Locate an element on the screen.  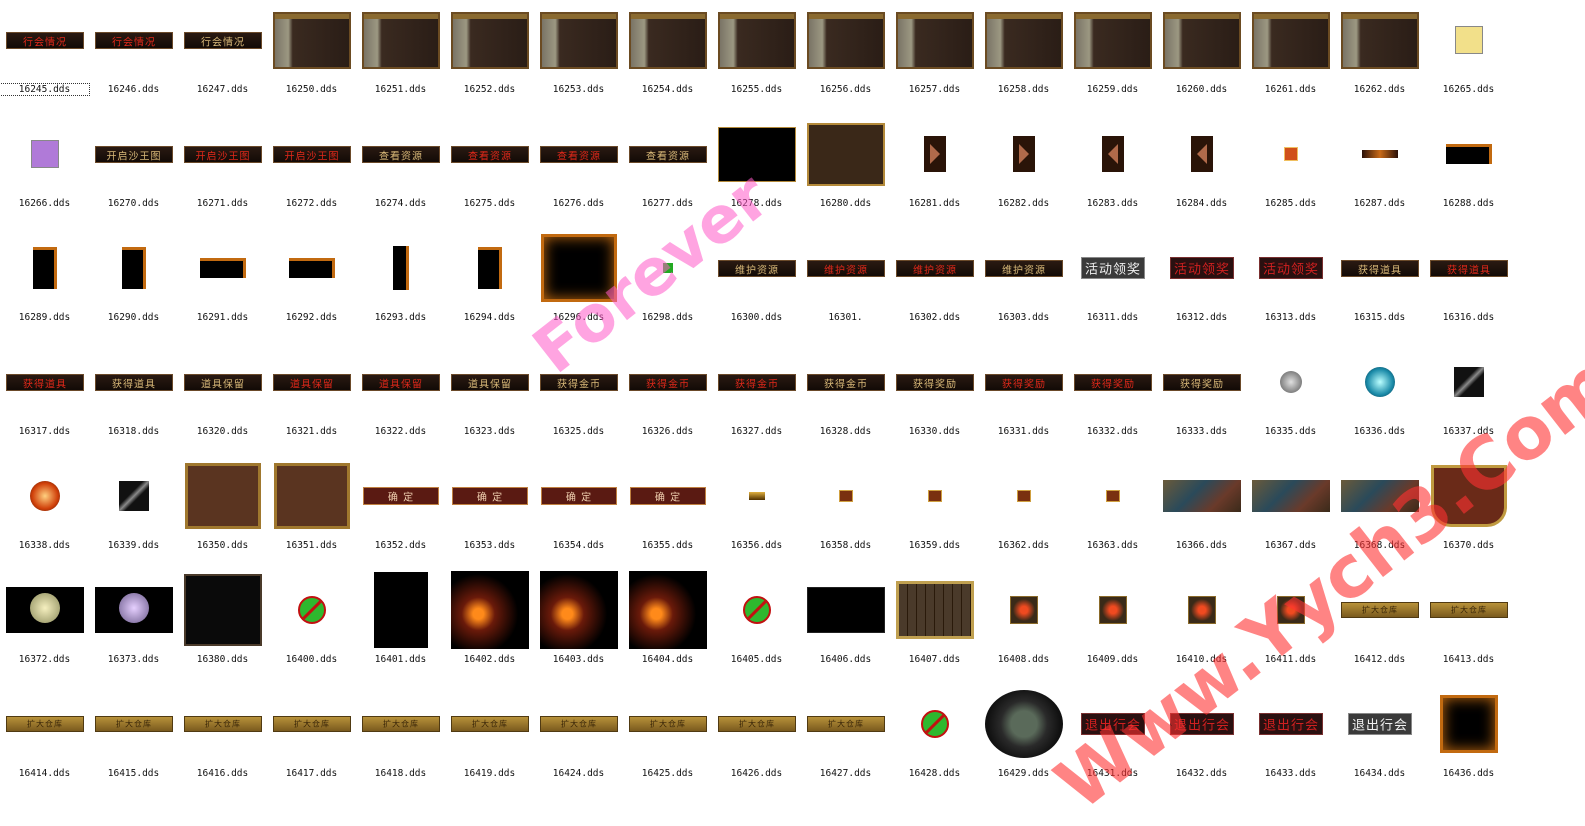
file-item: 16380.dds is located at coordinates (222, 627).